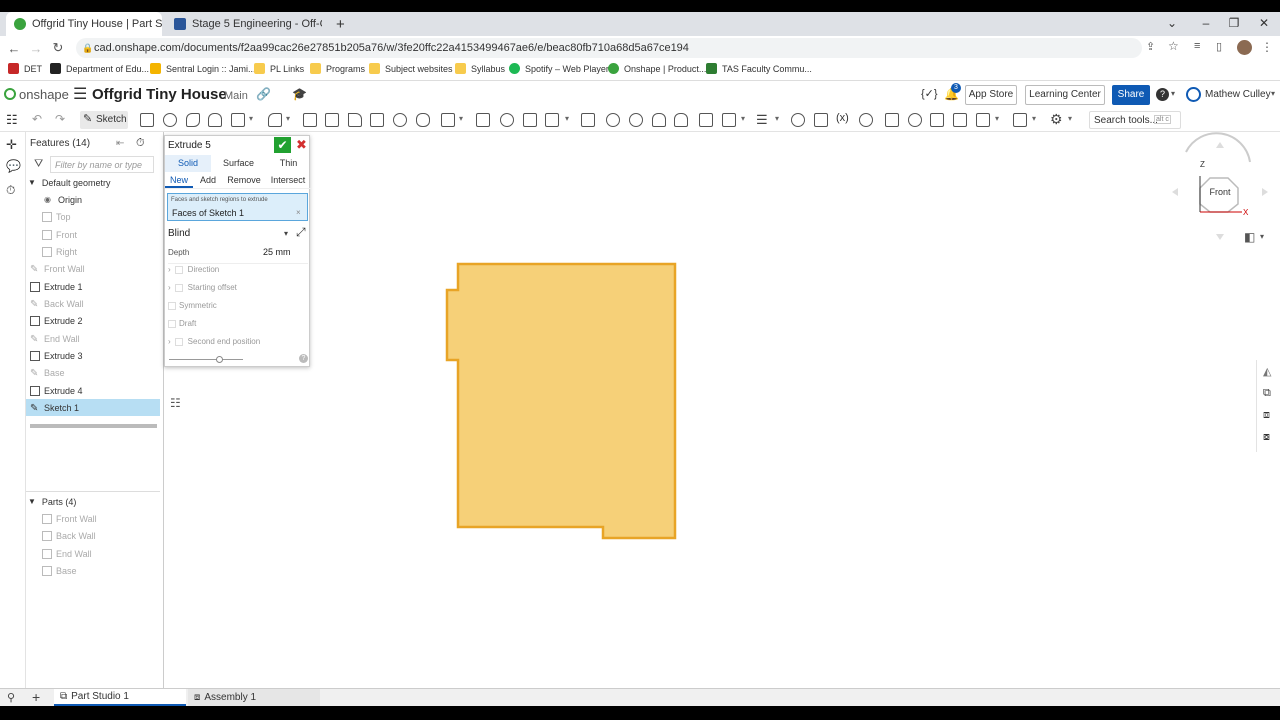 The image size is (1280, 720). Describe the element at coordinates (1020, 120) in the screenshot. I see `cut-list-icon` at that location.